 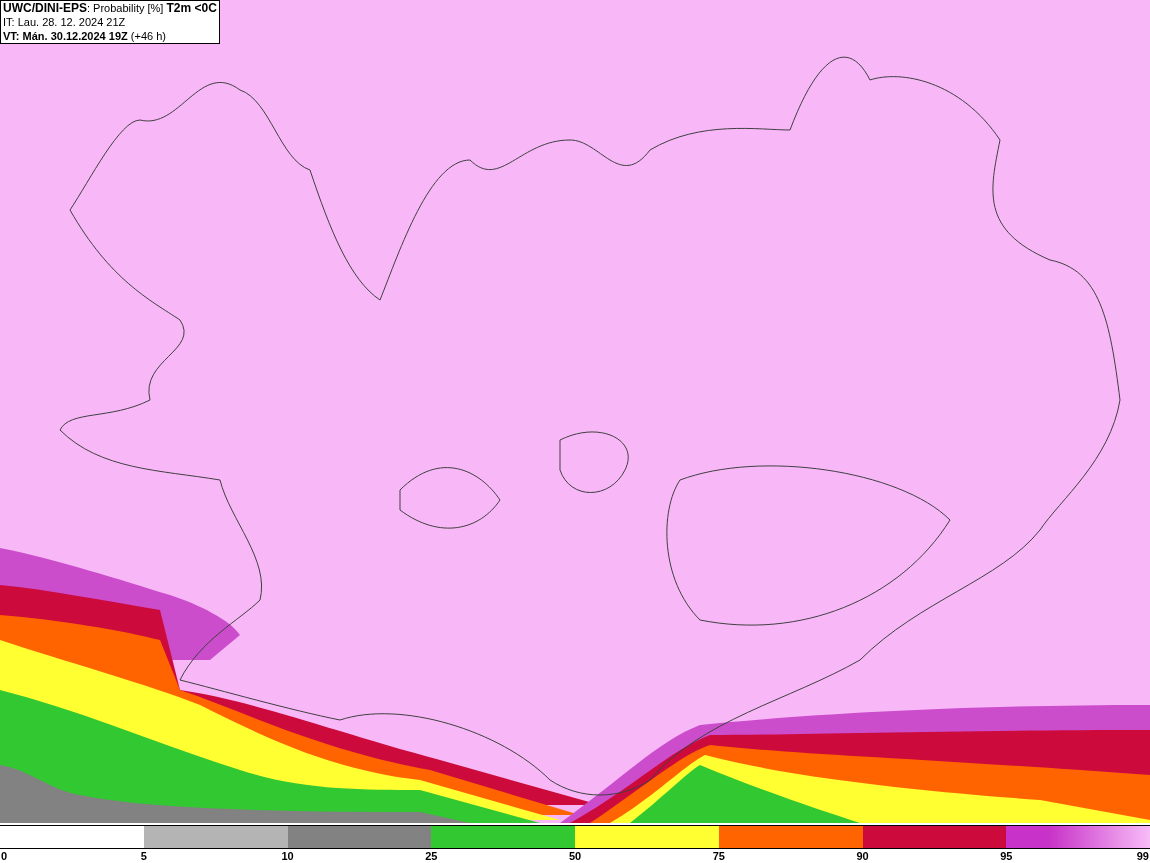 I want to click on model-title: UWC/DINI-EPS, so click(x=45, y=8).